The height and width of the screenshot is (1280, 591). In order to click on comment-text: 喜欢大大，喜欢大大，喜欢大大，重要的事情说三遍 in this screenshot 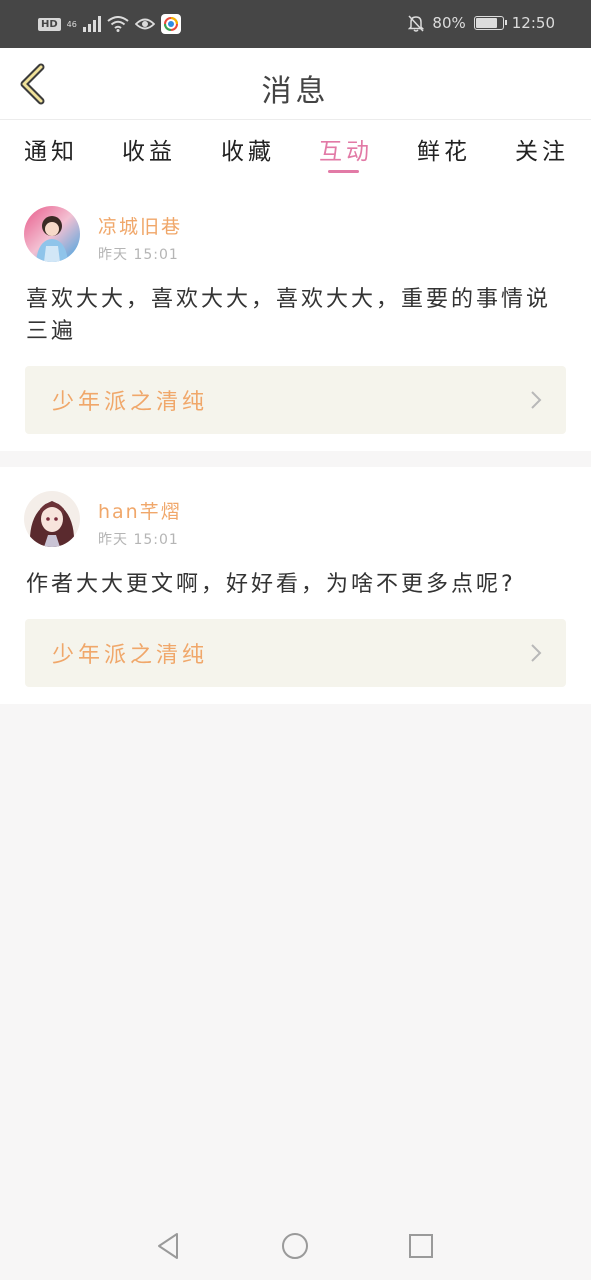, I will do `click(289, 315)`.